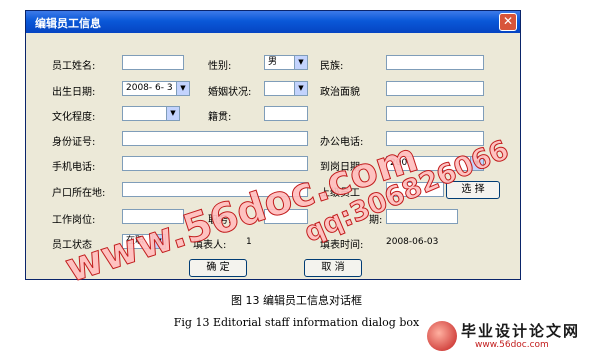 The image size is (593, 355). I want to click on education-label: 文化程度:, so click(74, 117).